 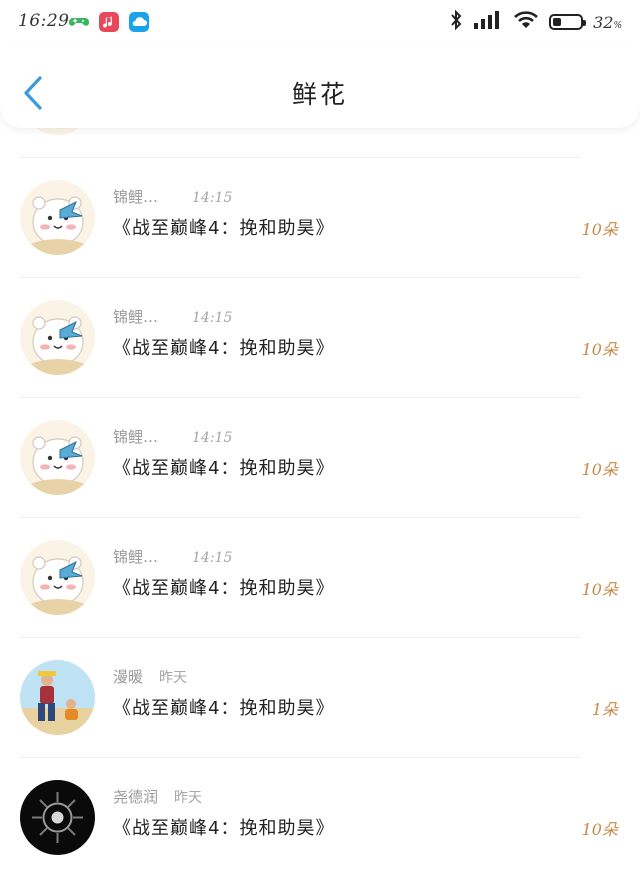 I want to click on list-item: 尧德润 昨天 《战至巅峰4：挽和助昊》 10朵, so click(x=320, y=818).